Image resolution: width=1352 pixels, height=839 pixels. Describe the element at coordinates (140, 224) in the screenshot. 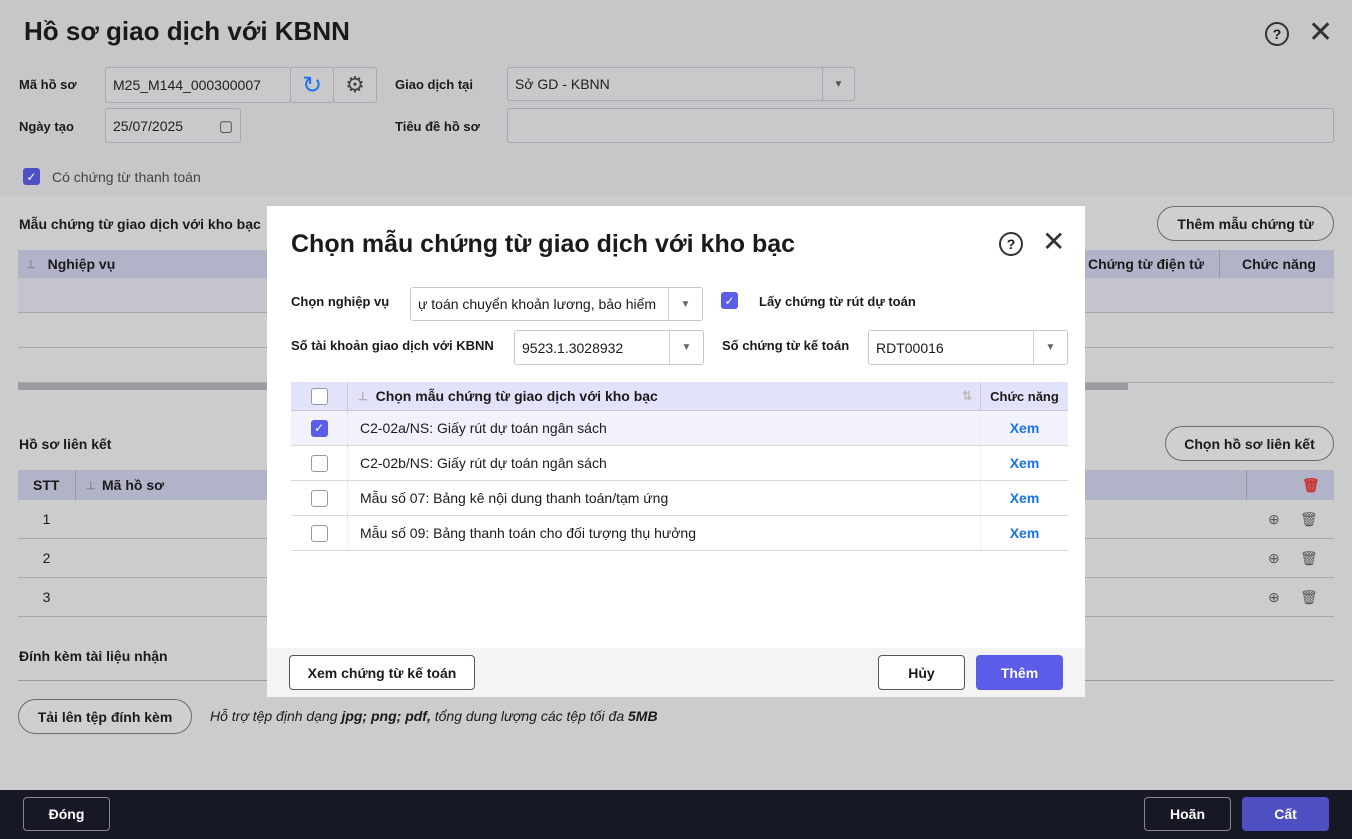

I see `mau-section-title: Mẫu chứng từ giao dịch với kho bạc` at that location.